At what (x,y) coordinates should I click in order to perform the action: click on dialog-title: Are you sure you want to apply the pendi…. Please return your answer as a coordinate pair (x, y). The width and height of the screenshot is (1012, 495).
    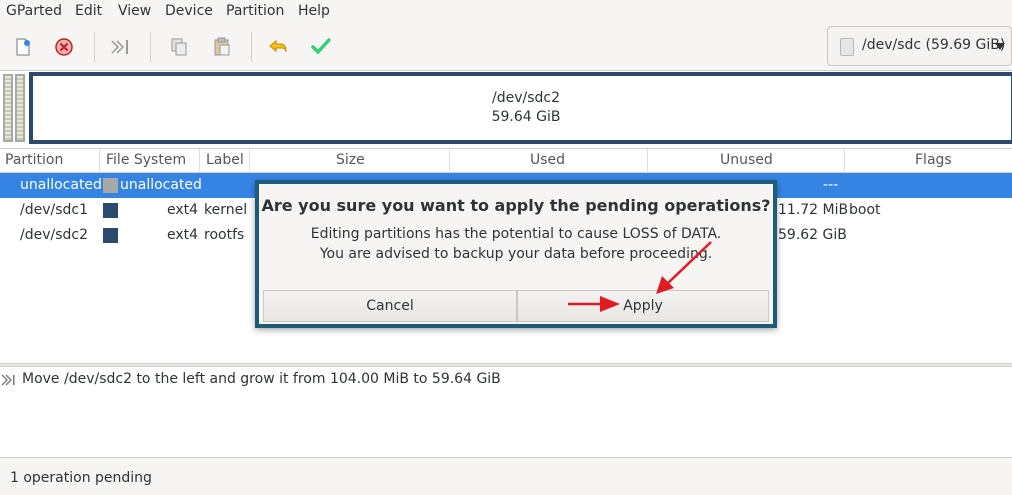
    Looking at the image, I should click on (516, 205).